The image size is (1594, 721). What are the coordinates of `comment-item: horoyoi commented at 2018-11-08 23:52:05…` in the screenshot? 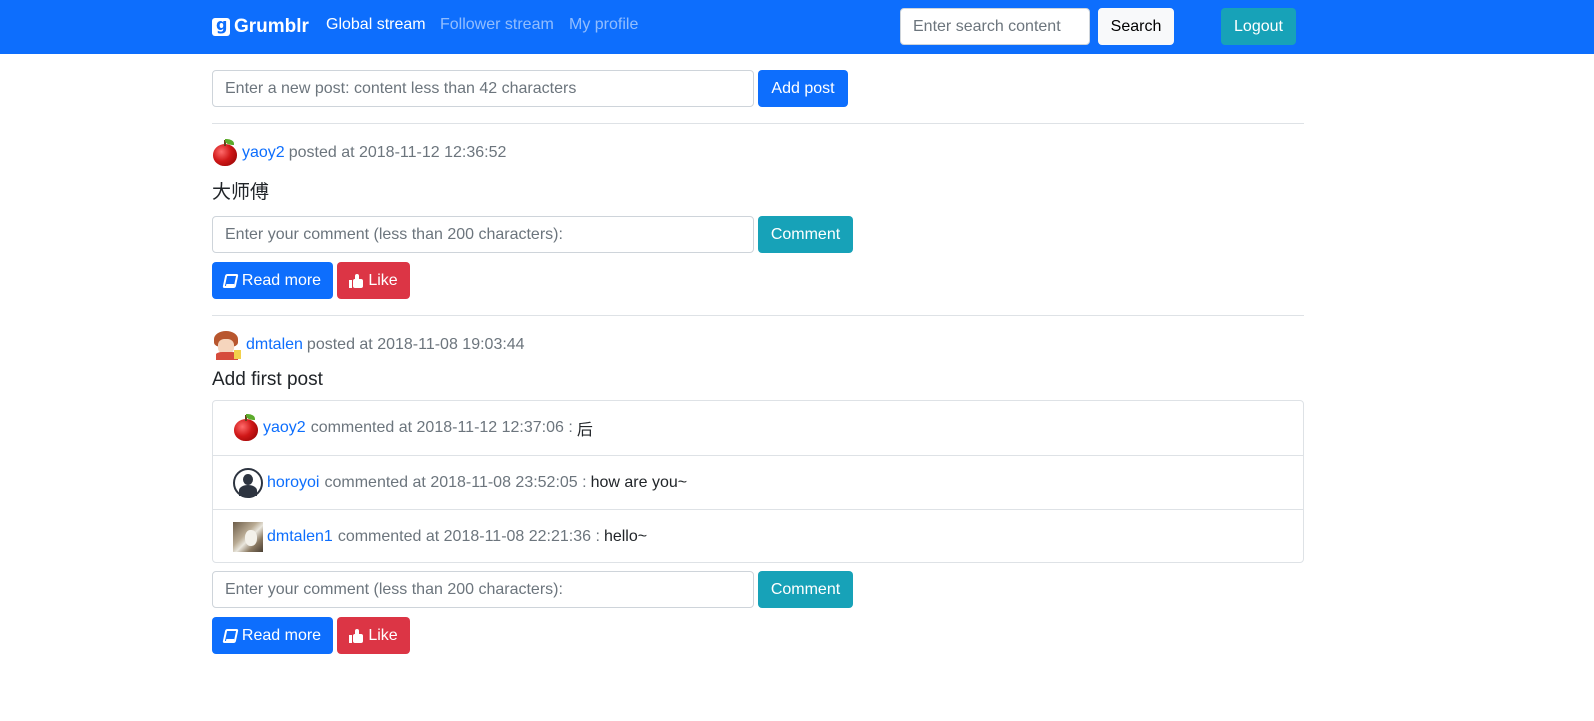 It's located at (758, 482).